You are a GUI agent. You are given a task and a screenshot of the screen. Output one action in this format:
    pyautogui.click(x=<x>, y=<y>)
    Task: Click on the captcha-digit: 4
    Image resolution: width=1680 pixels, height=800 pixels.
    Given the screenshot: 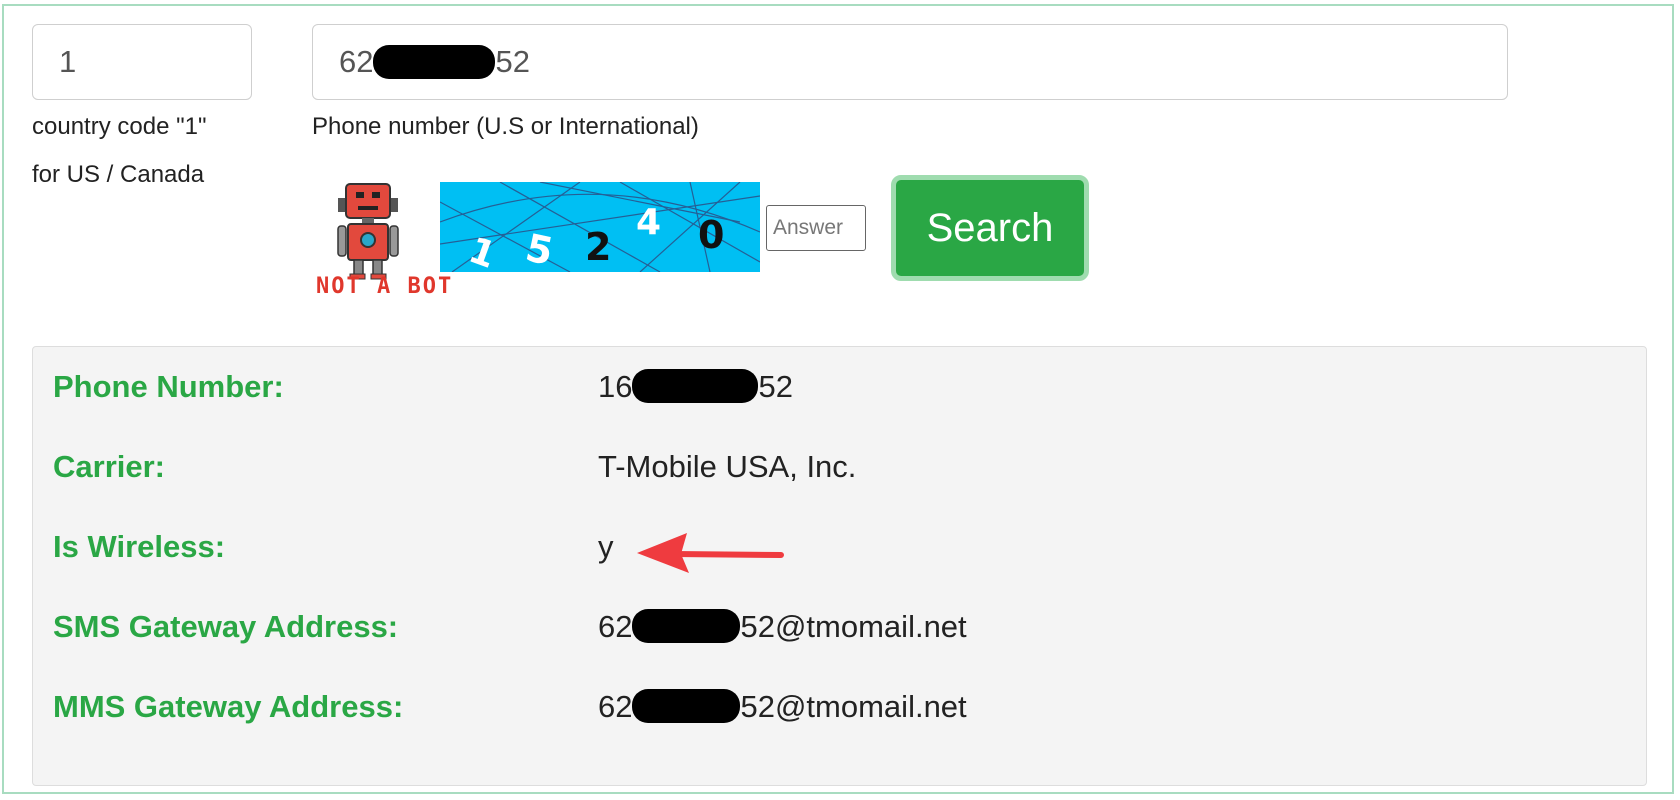 What is the action you would take?
    pyautogui.click(x=648, y=222)
    